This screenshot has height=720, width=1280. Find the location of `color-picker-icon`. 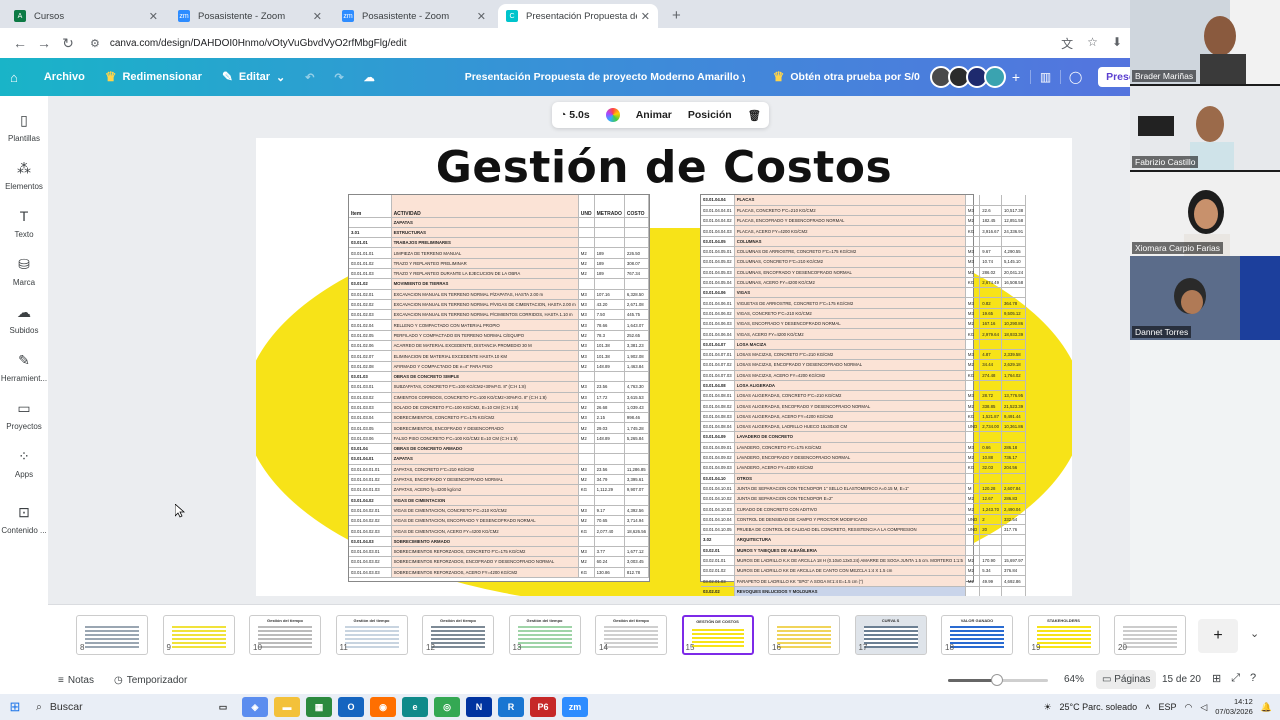

color-picker-icon is located at coordinates (612, 115).